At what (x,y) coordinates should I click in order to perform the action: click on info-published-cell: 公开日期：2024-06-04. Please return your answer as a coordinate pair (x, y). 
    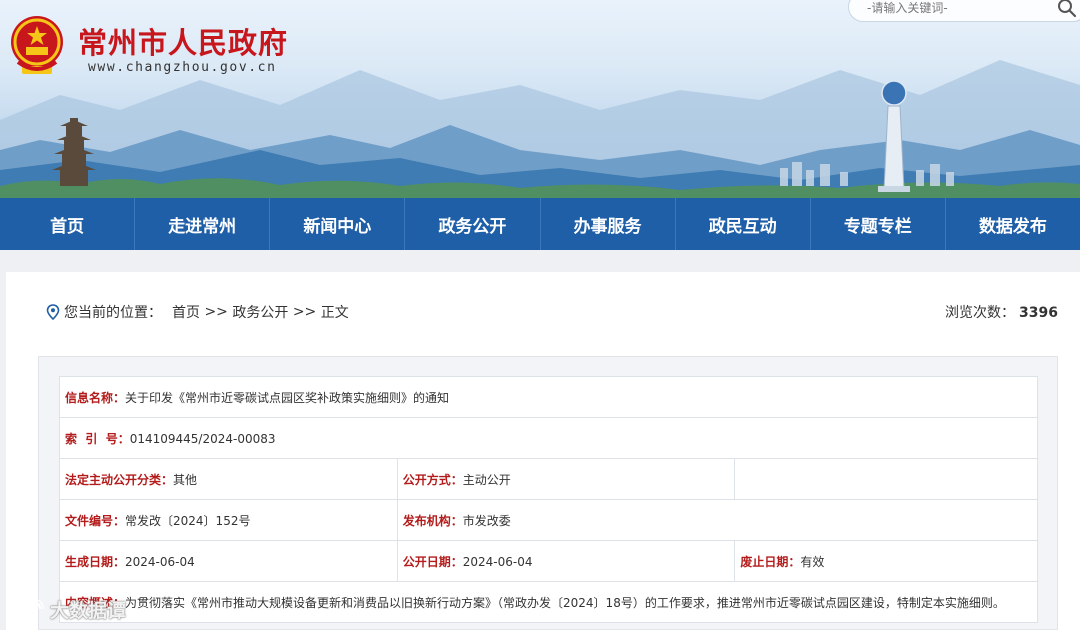
    Looking at the image, I should click on (566, 561).